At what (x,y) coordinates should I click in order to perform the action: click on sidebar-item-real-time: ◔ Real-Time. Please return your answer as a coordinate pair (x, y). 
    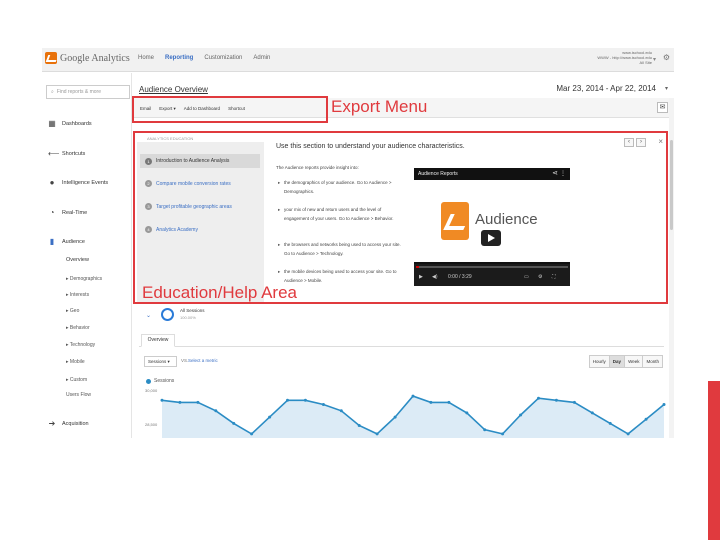
    Looking at the image, I should click on (68, 212).